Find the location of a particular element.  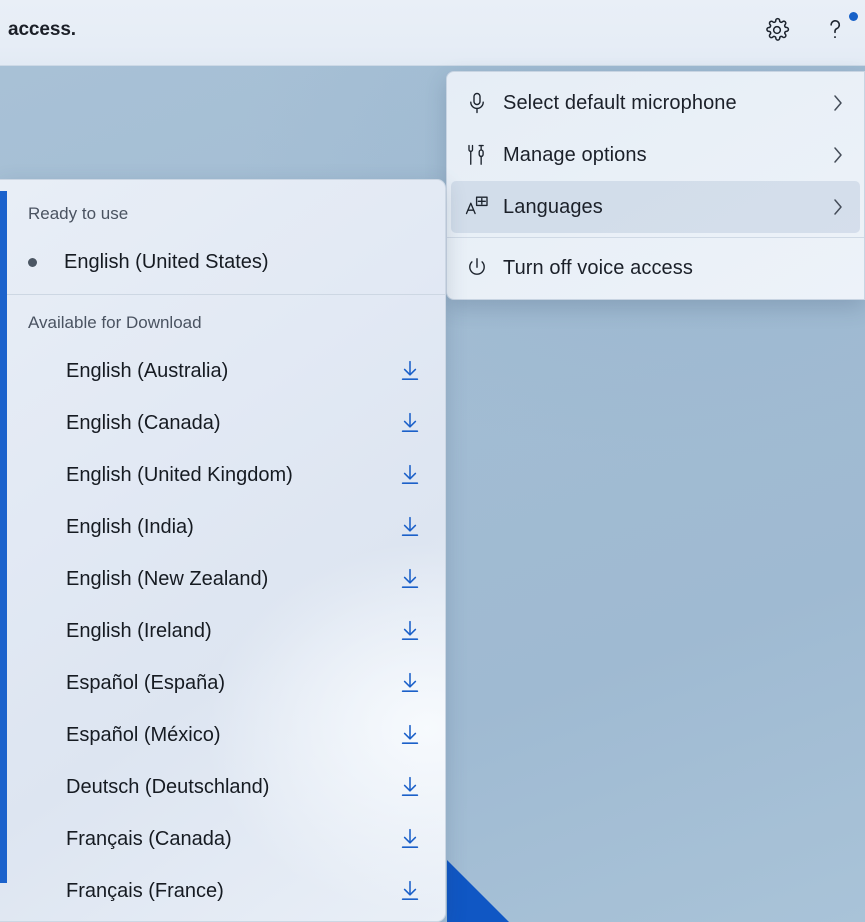

section-header-available-for-download: Available for Download is located at coordinates (115, 322).